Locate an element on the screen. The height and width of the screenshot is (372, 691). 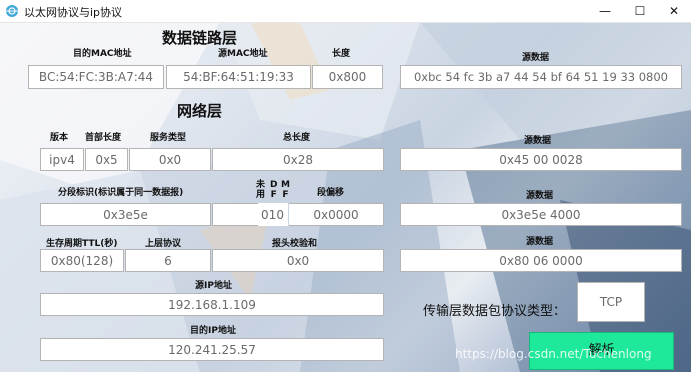
raw1-label: 源数据 is located at coordinates (538, 141).